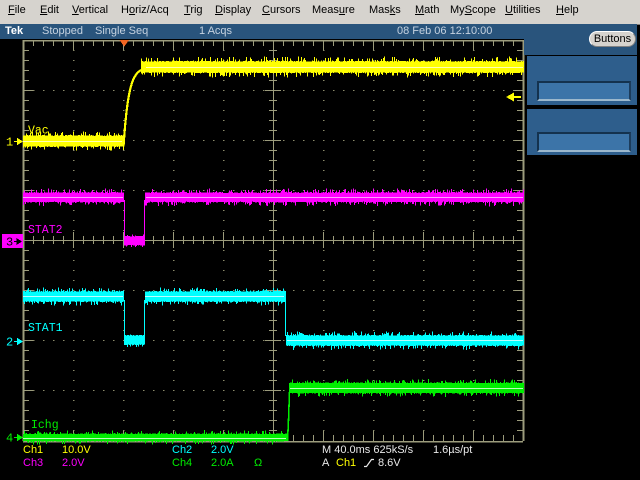  I want to click on svg-text: 3, so click(9, 243).